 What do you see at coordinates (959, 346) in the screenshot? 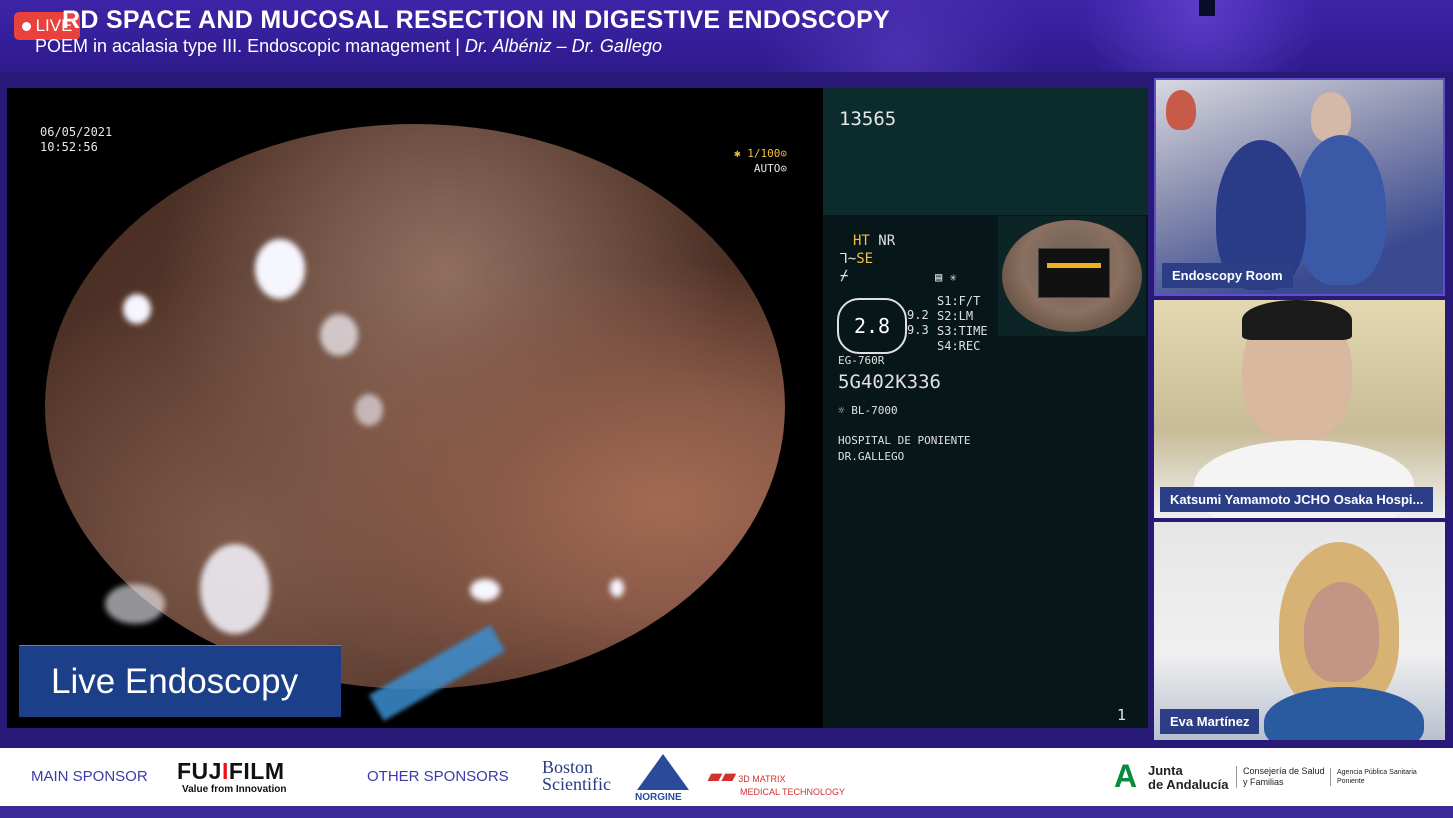
I see `switch-item: S4:REC` at bounding box center [959, 346].